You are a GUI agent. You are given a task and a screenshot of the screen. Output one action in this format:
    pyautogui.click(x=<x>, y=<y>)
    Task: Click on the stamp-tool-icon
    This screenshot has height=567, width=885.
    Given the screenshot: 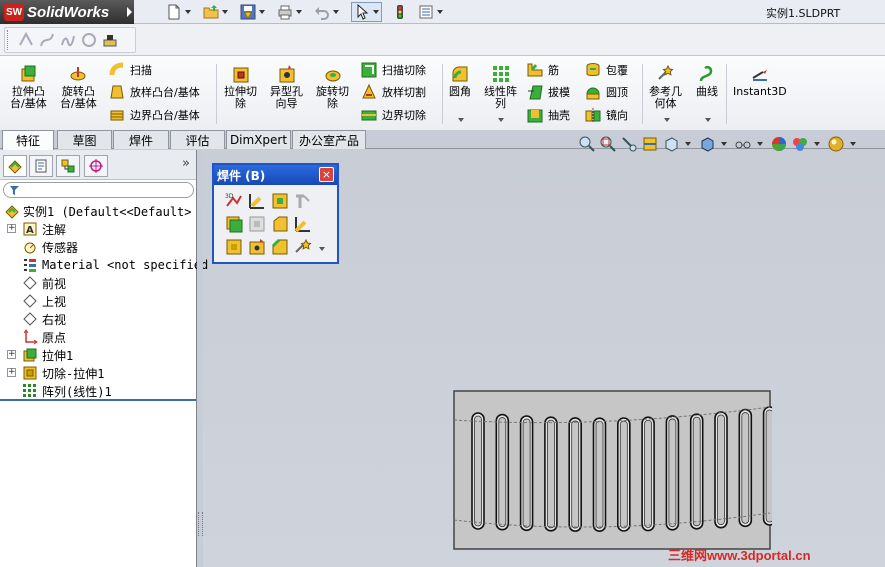 What is the action you would take?
    pyautogui.click(x=110, y=40)
    